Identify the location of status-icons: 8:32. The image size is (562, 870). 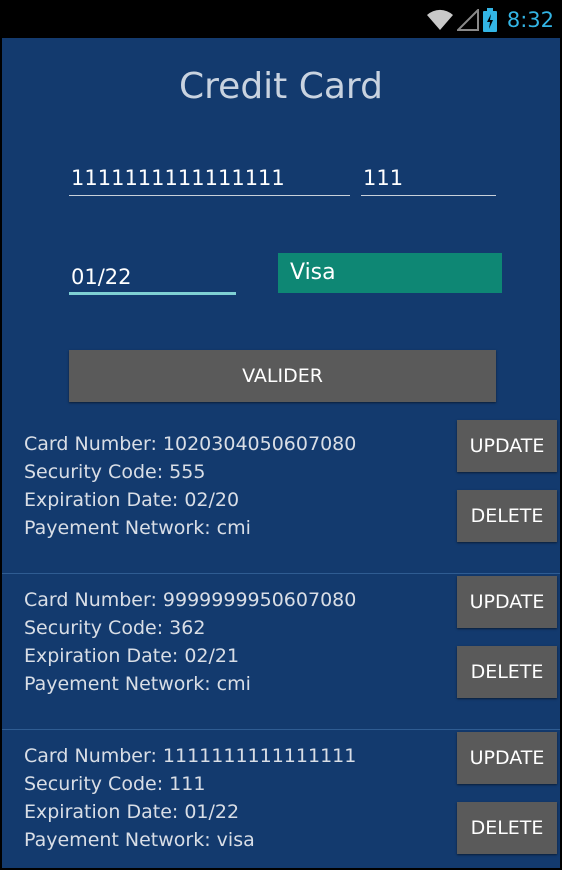
(490, 20).